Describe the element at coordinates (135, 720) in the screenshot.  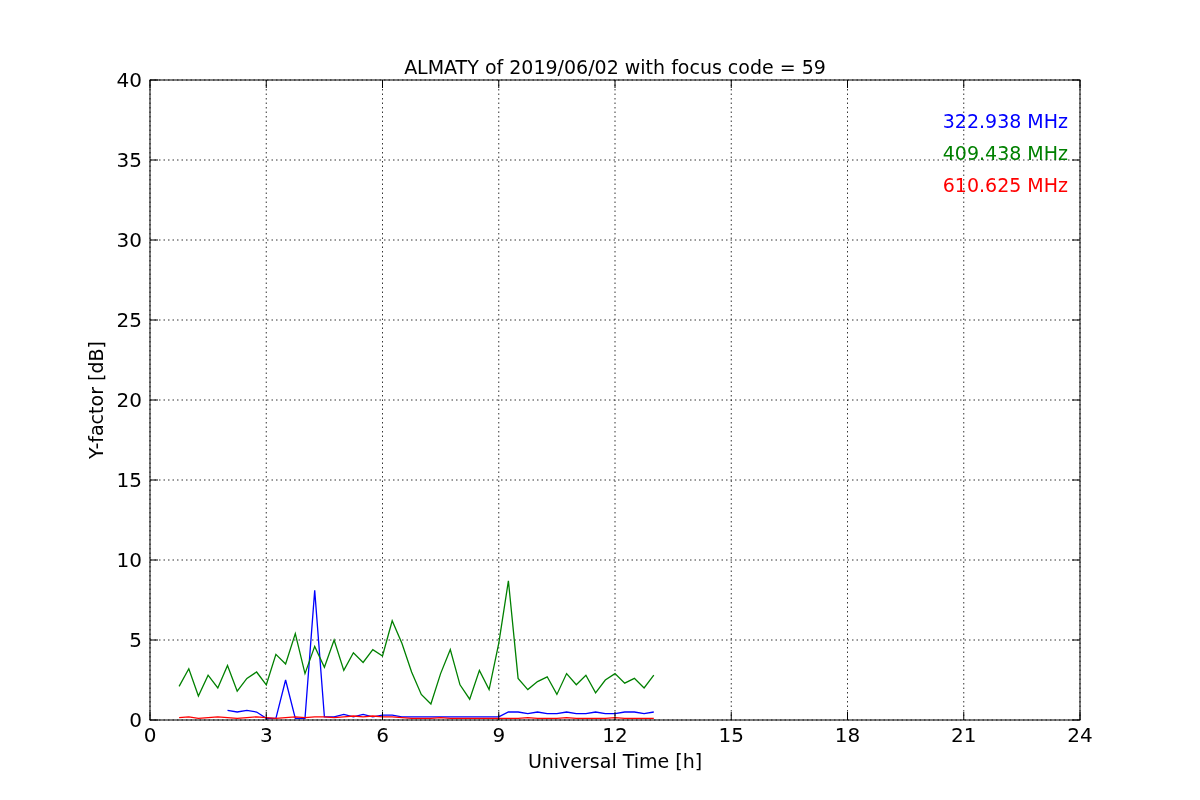
I see `y-tick-label: 0` at that location.